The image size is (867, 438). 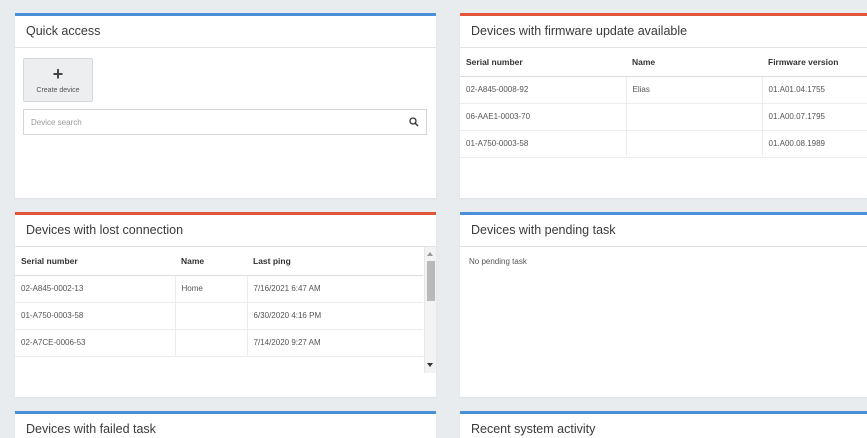 I want to click on serial-cell: 06-AAE1-0003-70, so click(x=543, y=117).